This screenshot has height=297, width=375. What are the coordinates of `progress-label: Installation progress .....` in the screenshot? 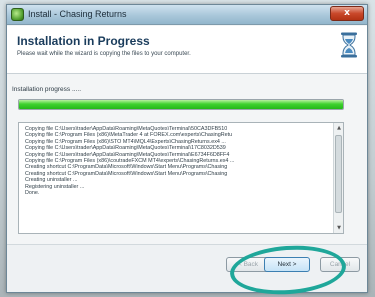 It's located at (47, 89).